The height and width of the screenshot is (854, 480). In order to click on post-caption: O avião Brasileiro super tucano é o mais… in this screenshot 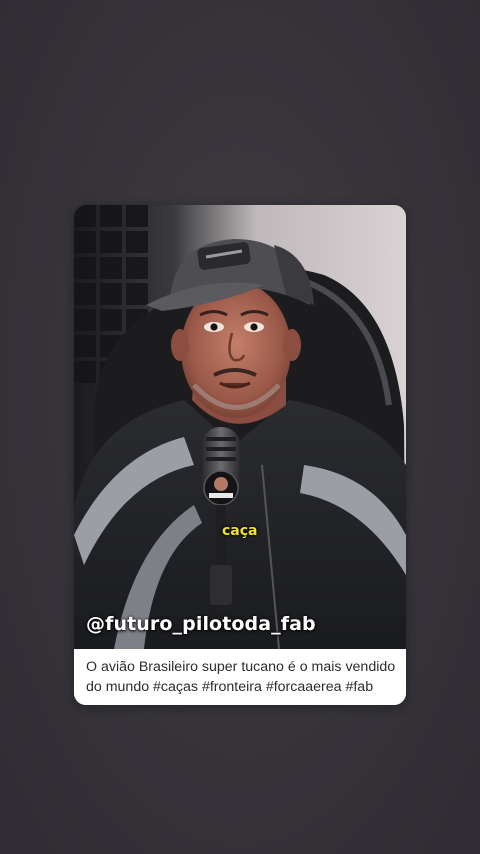, I will do `click(240, 677)`.